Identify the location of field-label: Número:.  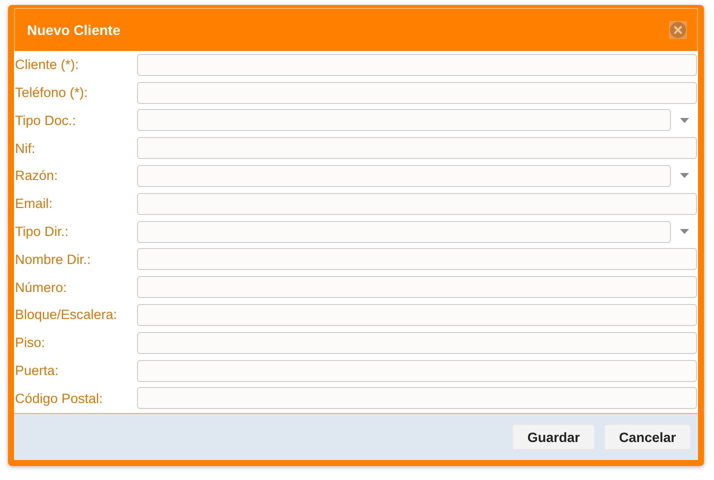
(41, 287).